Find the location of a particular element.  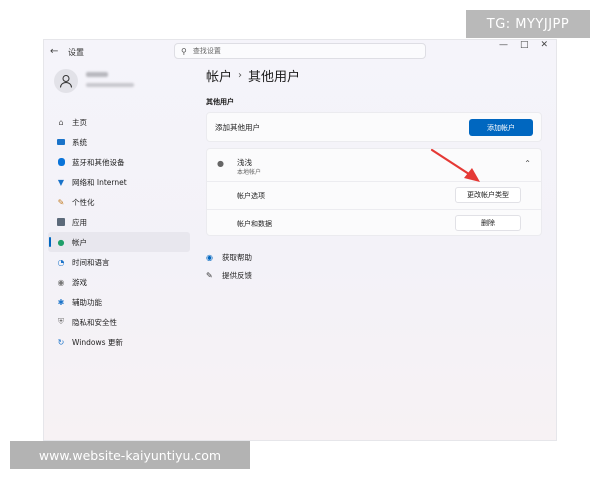

avatar is located at coordinates (66, 81).